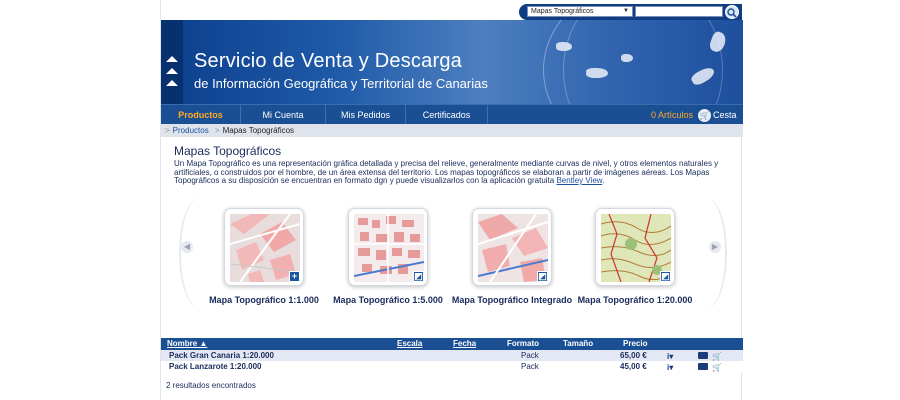 This screenshot has height=400, width=900. Describe the element at coordinates (328, 61) in the screenshot. I see `banner-title: Servicio de Venta y Descarga` at that location.